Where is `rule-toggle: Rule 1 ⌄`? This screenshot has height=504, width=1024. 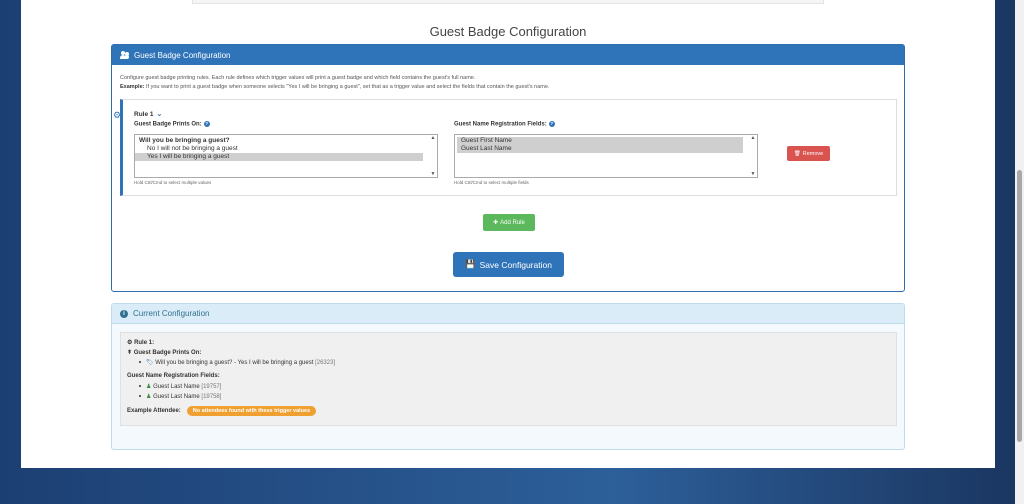
rule-toggle: Rule 1 ⌄ is located at coordinates (148, 114).